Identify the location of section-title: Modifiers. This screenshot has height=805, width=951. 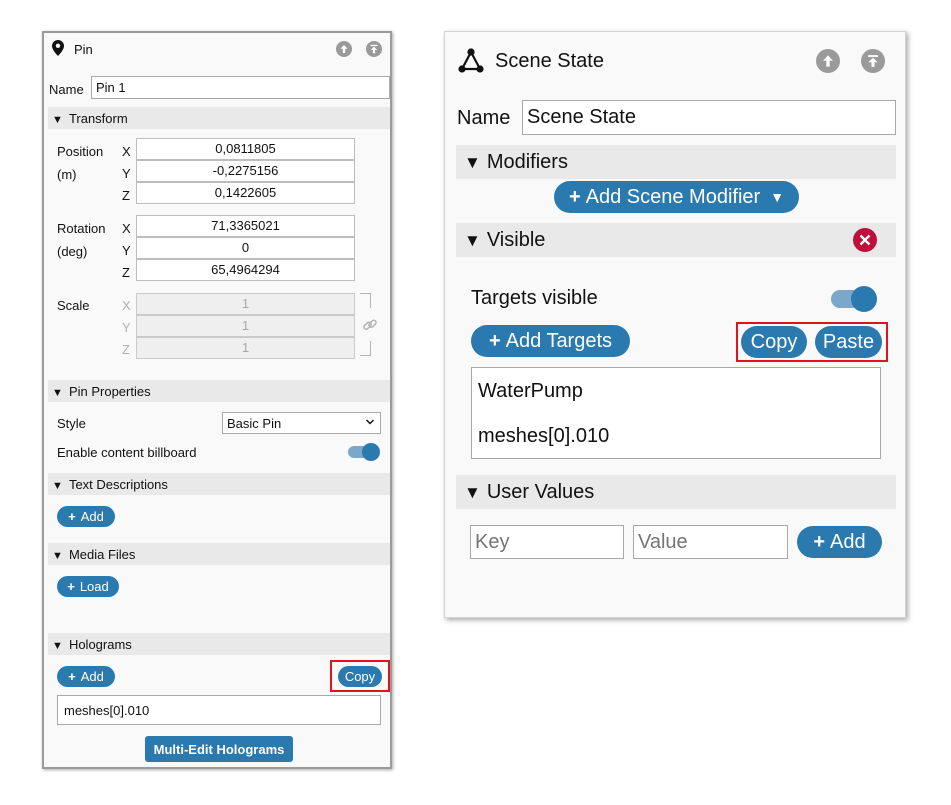
(527, 162).